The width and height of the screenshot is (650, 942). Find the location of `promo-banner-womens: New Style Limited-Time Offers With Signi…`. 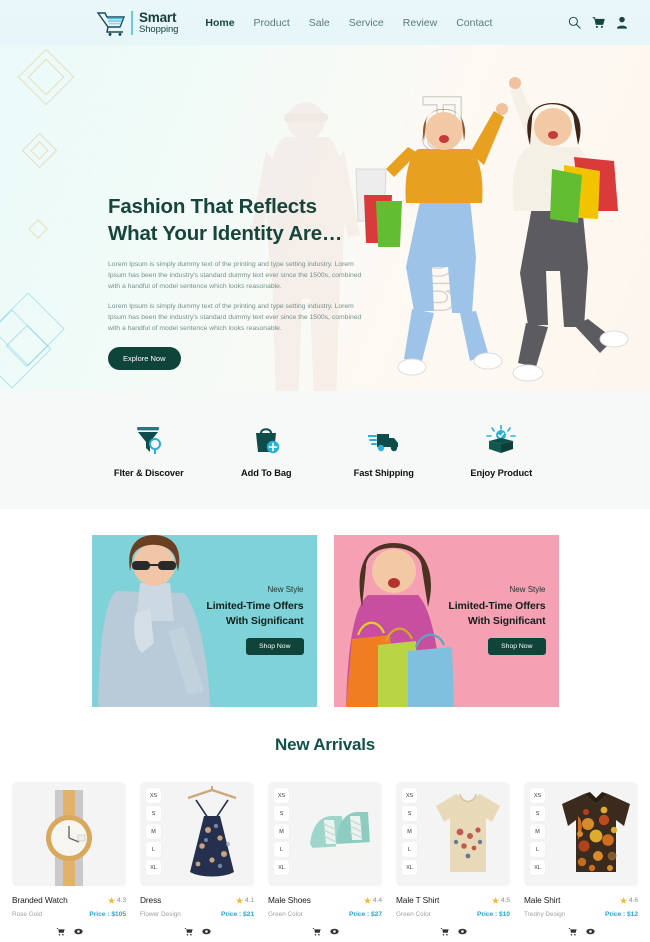

promo-banner-womens: New Style Limited-Time Offers With Signi… is located at coordinates (446, 621).